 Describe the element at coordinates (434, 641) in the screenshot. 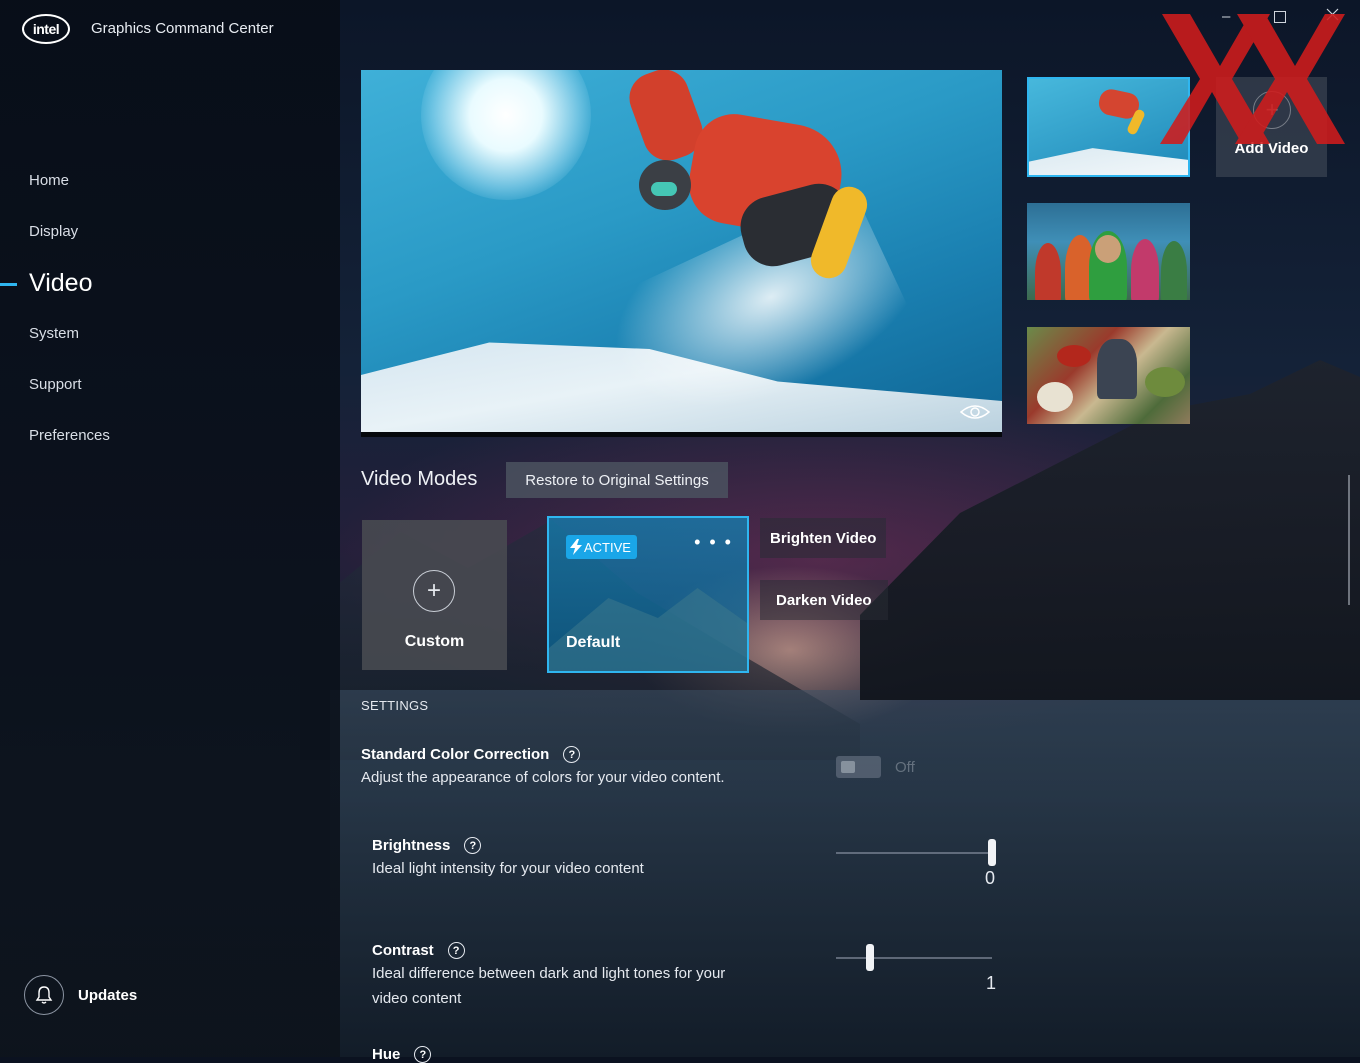

I see `mode-custom-label: Custom` at that location.